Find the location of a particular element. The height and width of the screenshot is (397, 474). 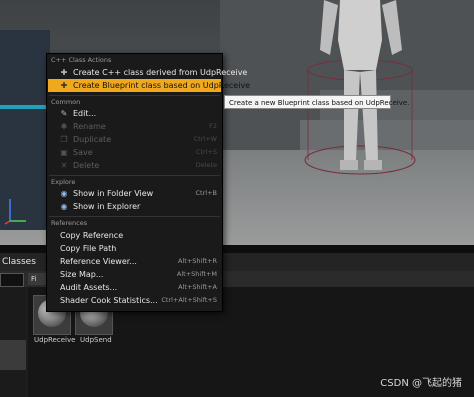

mannequin-figure is located at coordinates (360, 90).